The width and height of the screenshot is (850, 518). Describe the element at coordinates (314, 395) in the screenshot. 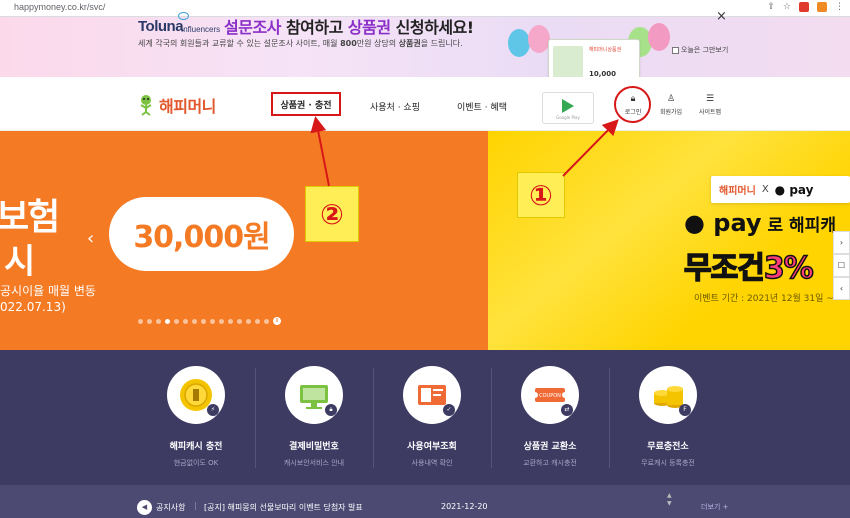

I see `service-icon-circle: 🔒︎` at that location.